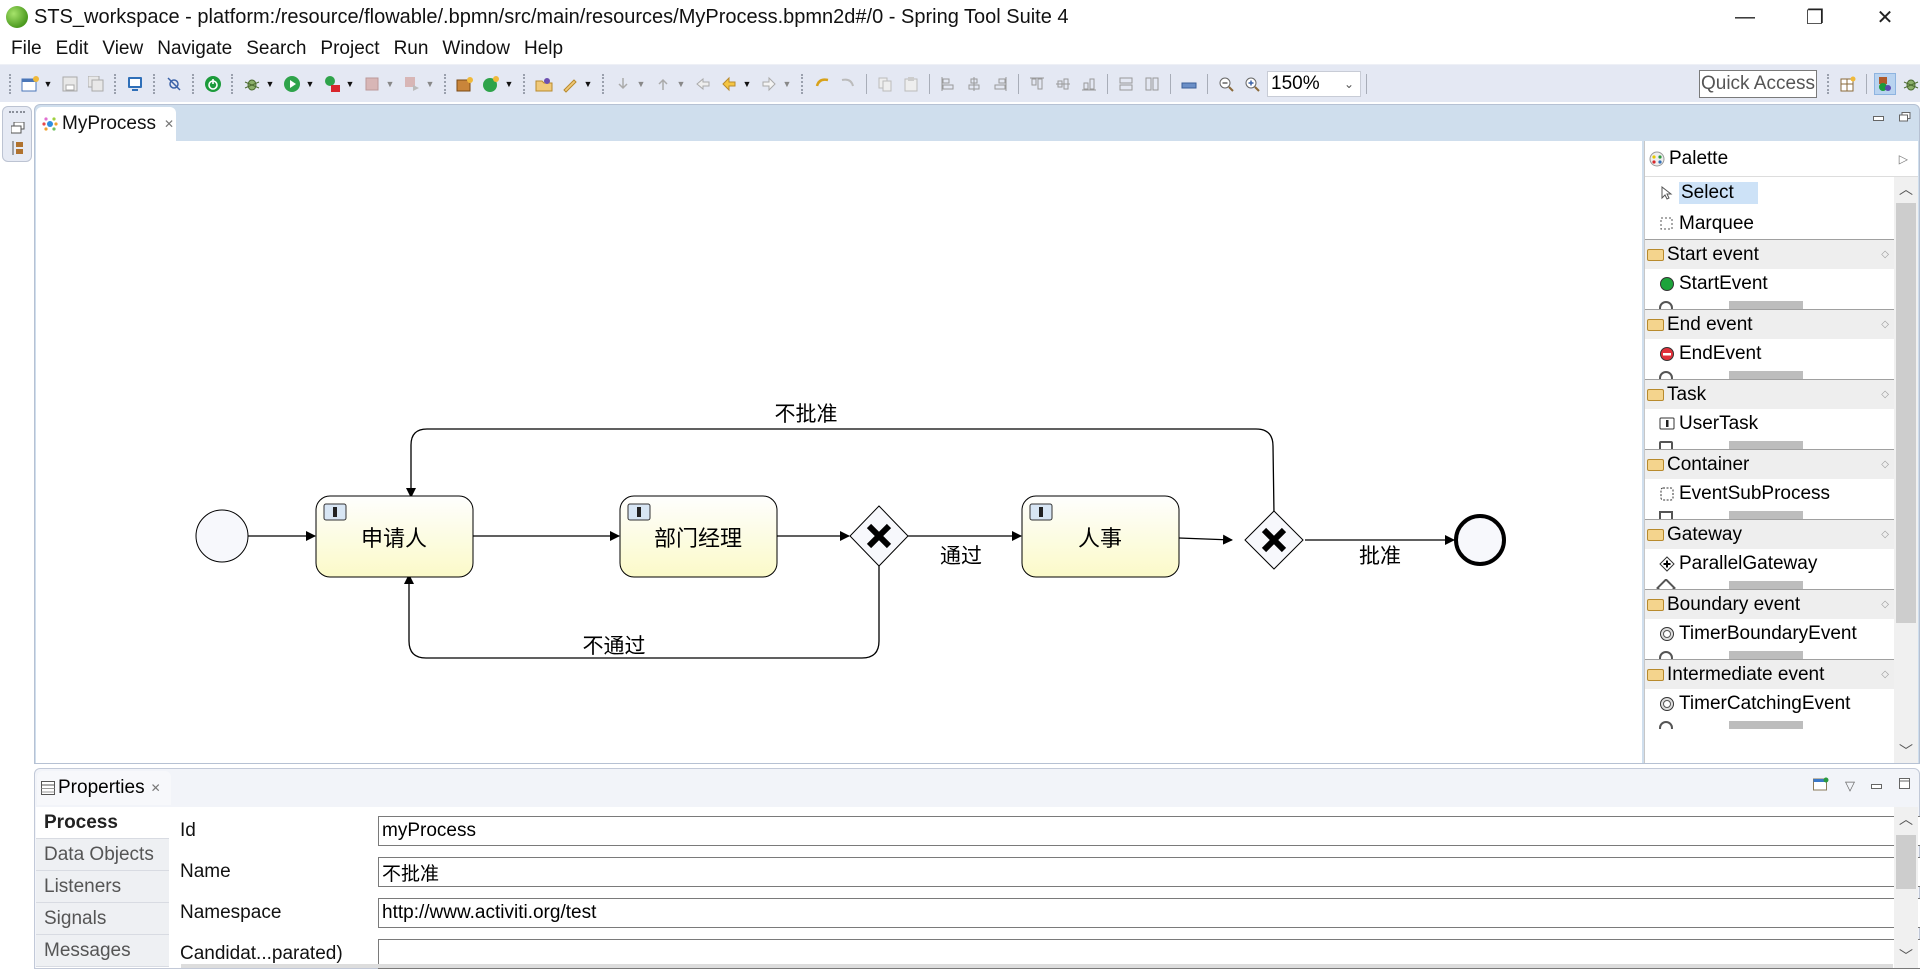  Describe the element at coordinates (1037, 84) in the screenshot. I see `align-top-icon` at that location.